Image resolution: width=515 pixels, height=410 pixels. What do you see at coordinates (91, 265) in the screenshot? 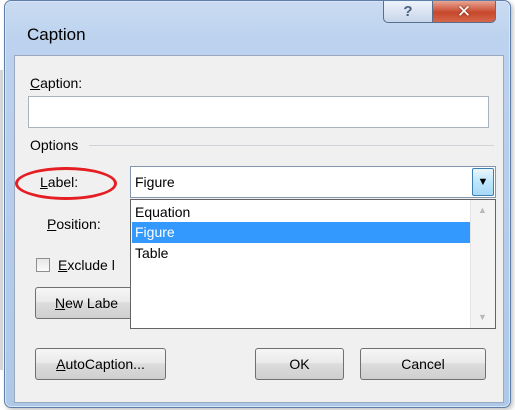
I see `exclude-label-rest: xclude l` at bounding box center [91, 265].